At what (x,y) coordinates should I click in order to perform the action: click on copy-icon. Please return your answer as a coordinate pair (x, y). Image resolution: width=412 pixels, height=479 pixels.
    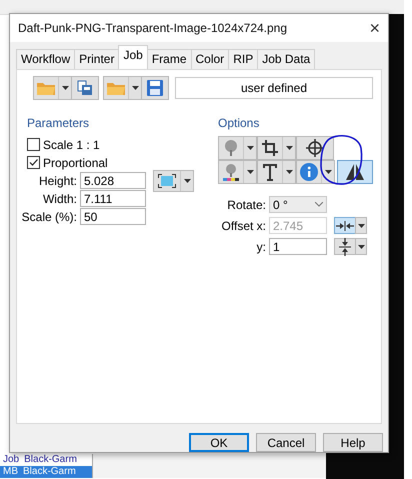
    Looking at the image, I should click on (85, 88).